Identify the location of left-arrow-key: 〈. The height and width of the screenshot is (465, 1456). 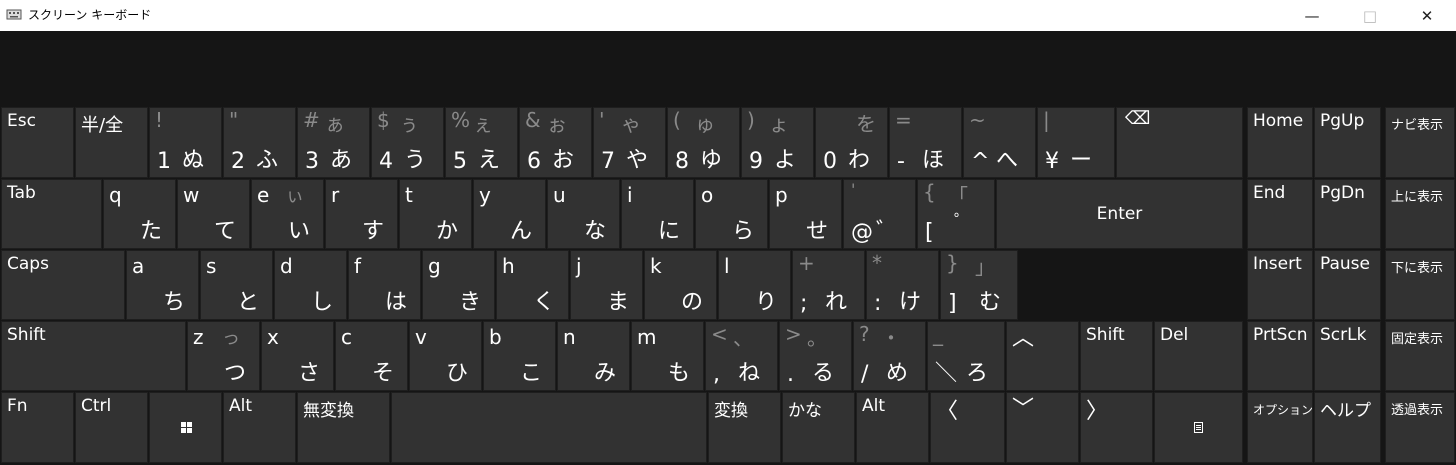
(967, 427).